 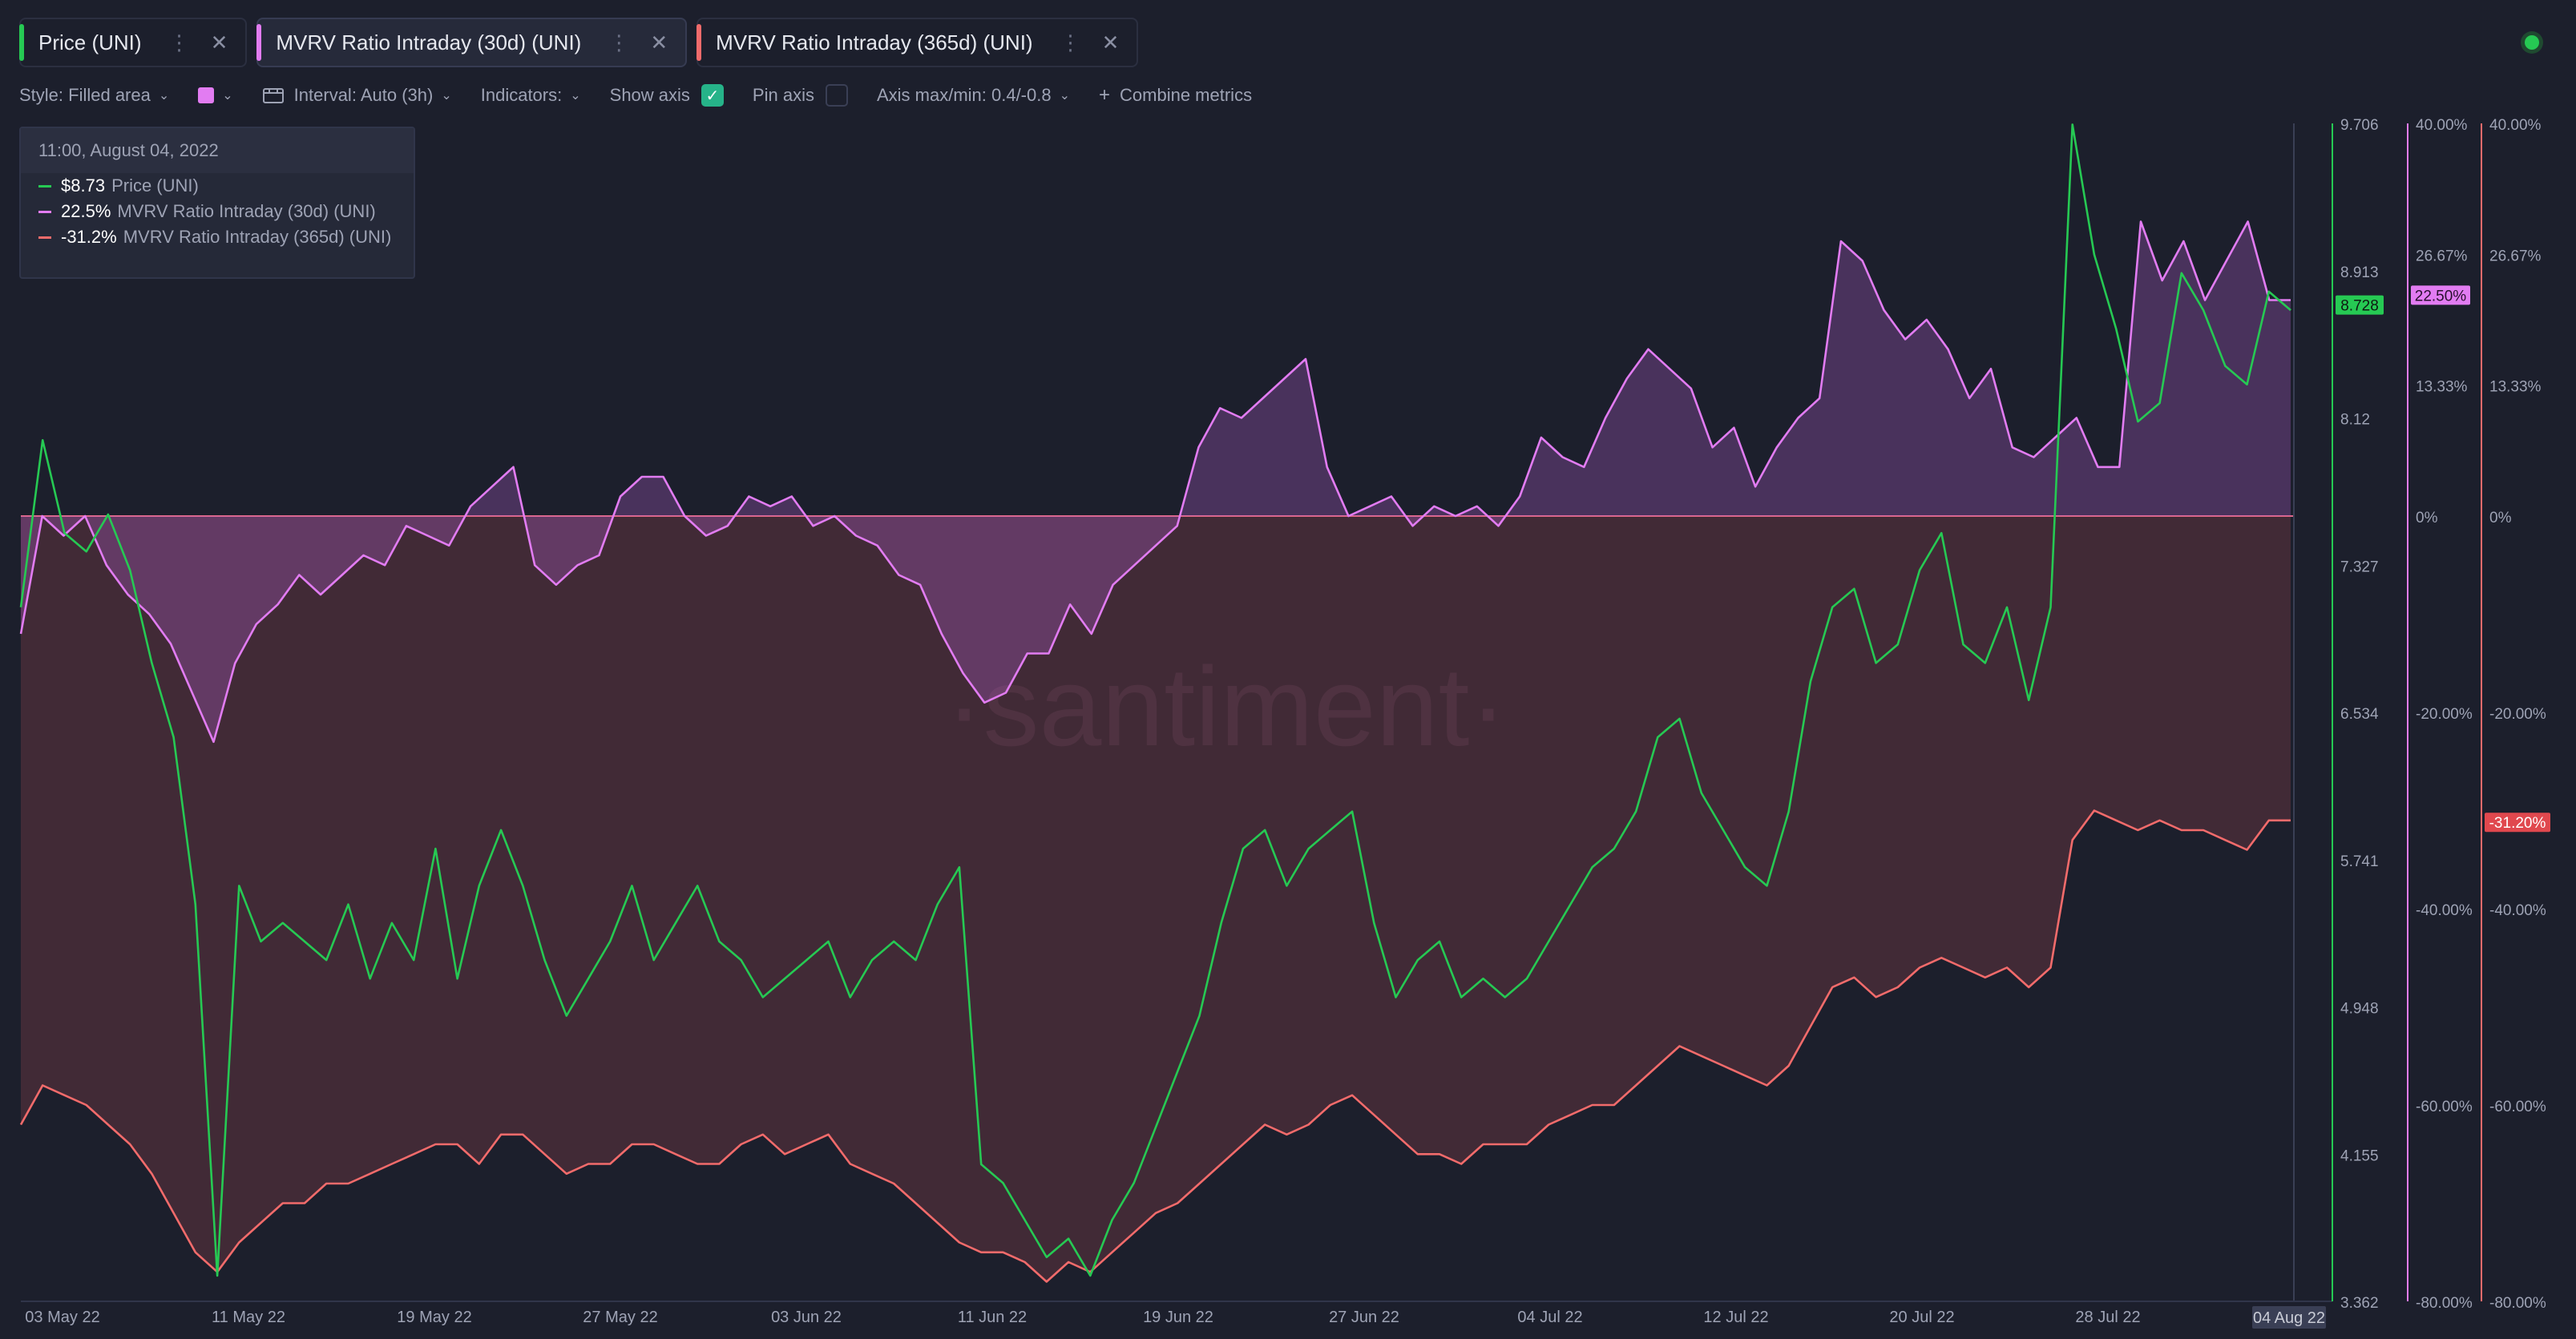 What do you see at coordinates (89, 237) in the screenshot?
I see `tooltip-value: -31.2%` at bounding box center [89, 237].